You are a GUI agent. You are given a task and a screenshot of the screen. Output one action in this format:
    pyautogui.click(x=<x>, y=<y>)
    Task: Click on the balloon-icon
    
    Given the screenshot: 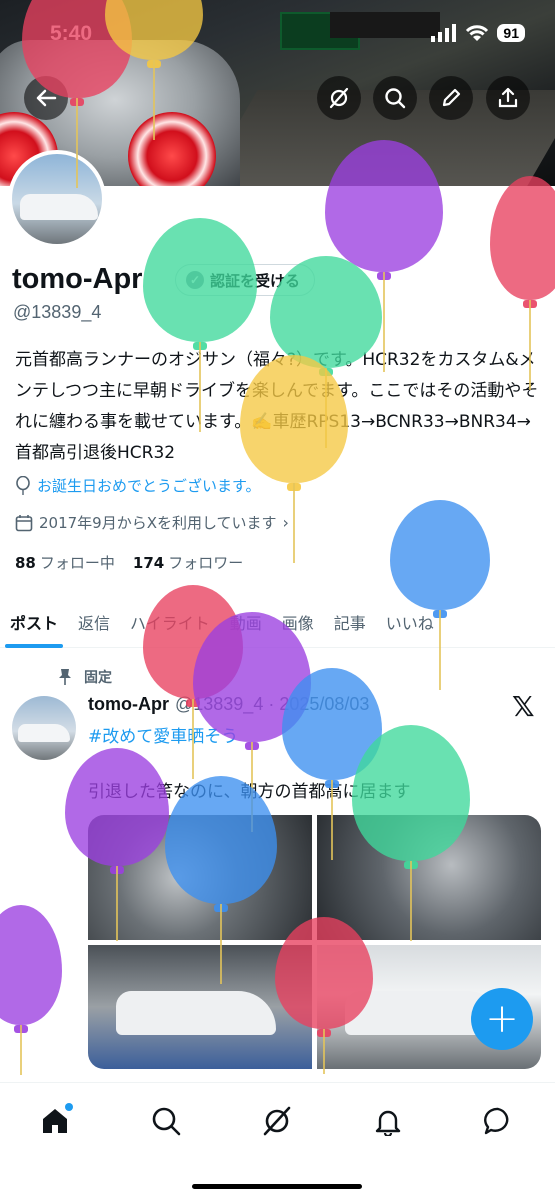 What is the action you would take?
    pyautogui.click(x=23, y=485)
    